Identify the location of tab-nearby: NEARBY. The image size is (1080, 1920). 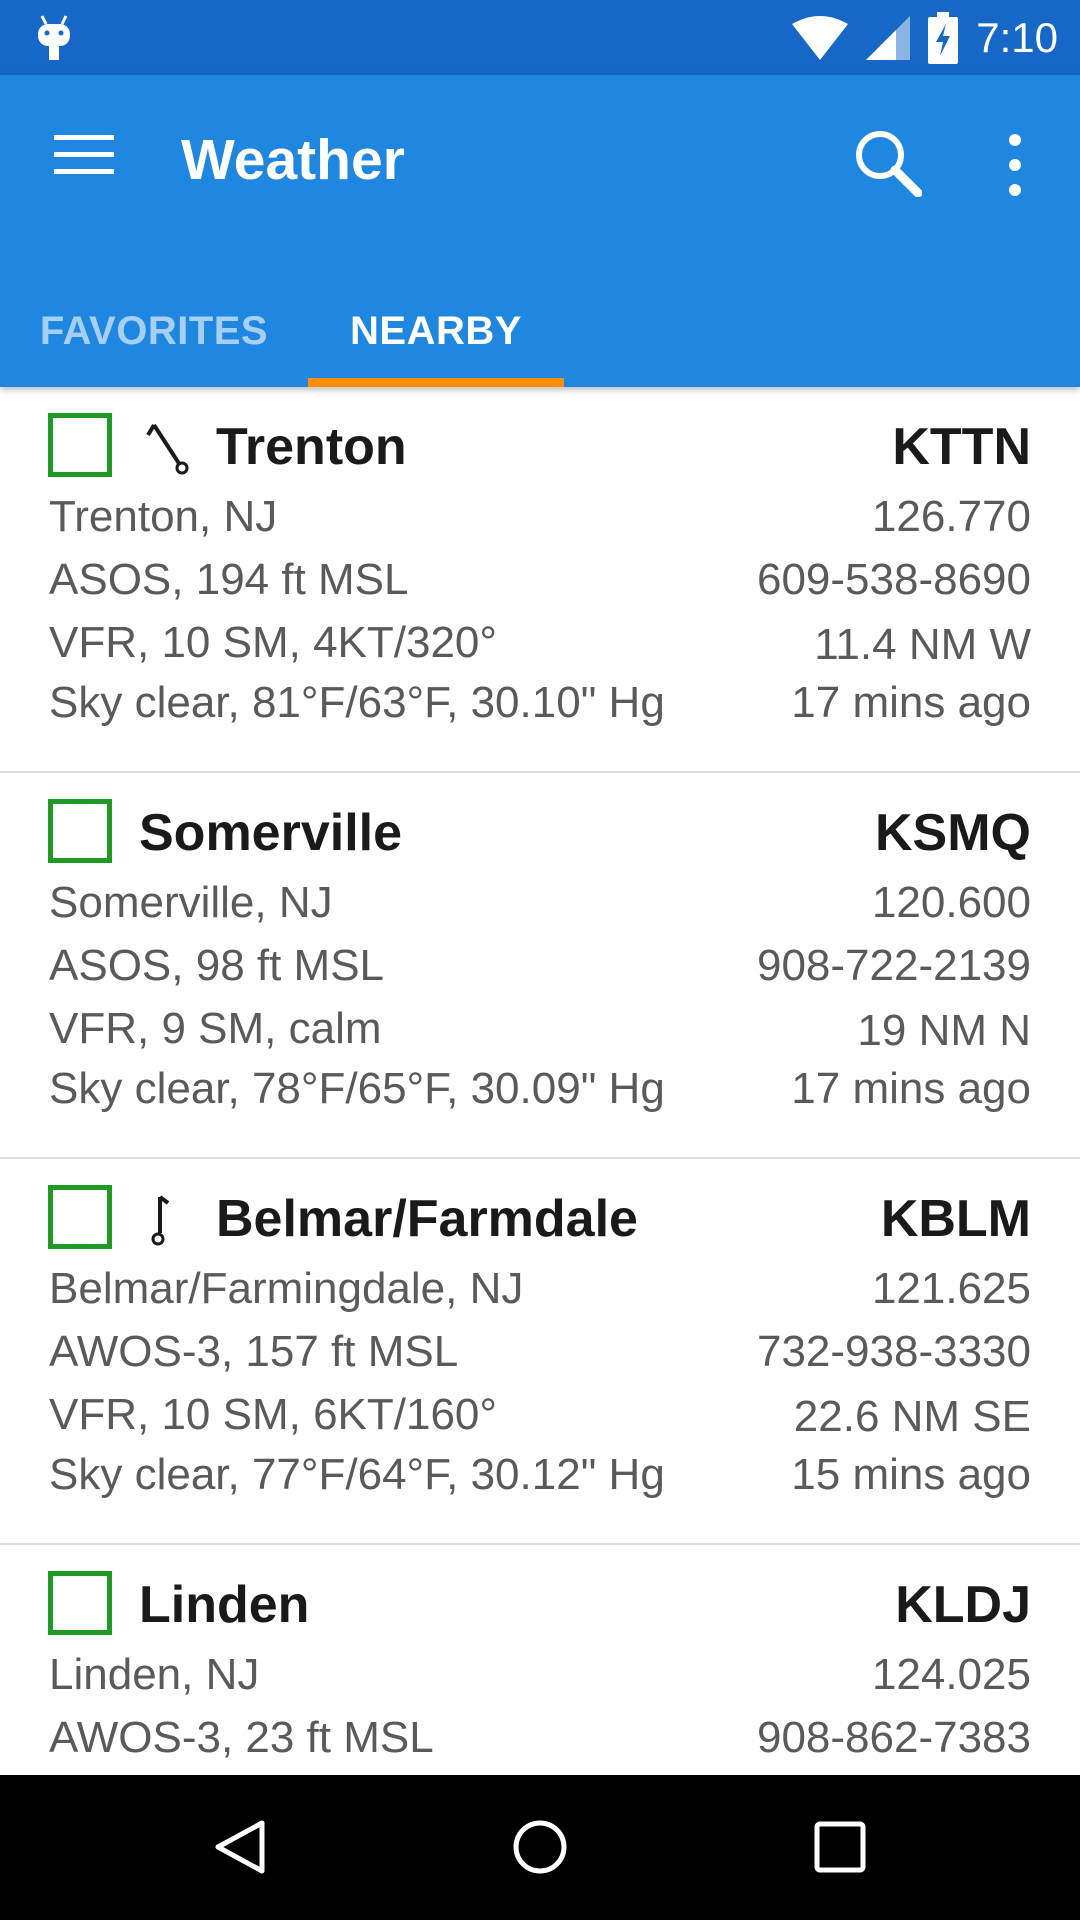
(436, 331).